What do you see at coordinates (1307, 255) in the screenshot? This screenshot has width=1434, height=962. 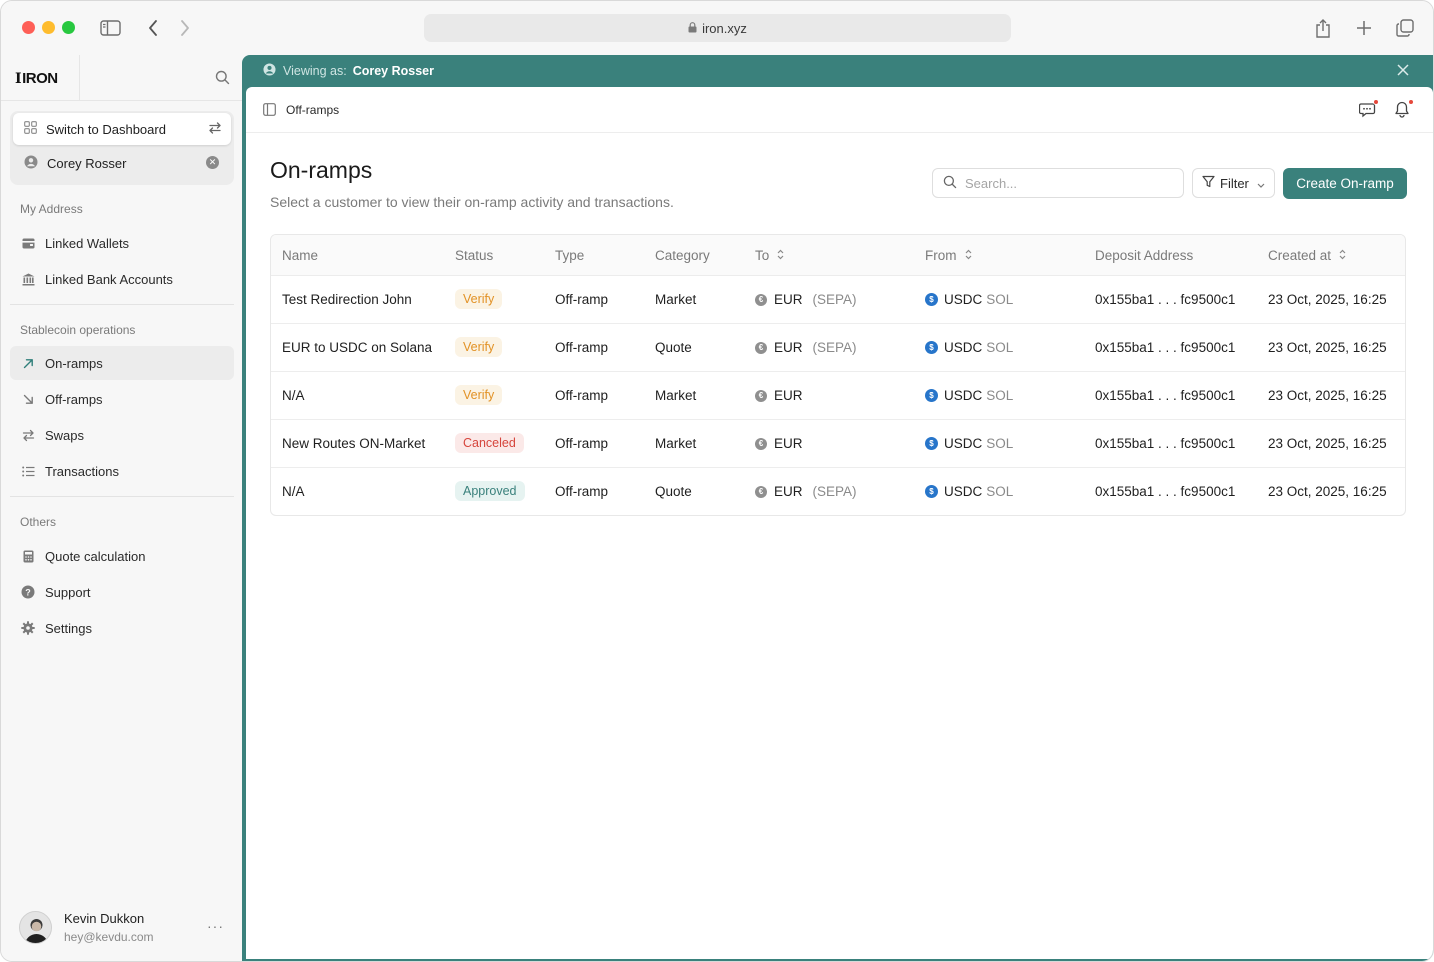 I see `column-header-created-at: Created at` at bounding box center [1307, 255].